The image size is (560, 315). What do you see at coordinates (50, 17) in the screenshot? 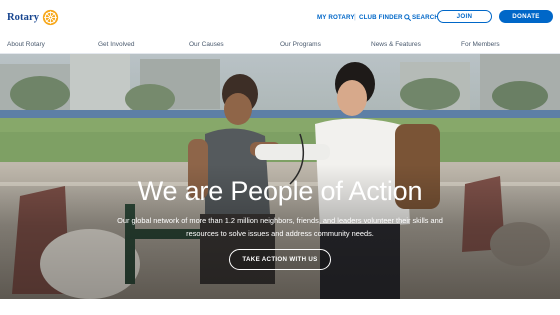
I see `rotary-wheel-icon` at bounding box center [50, 17].